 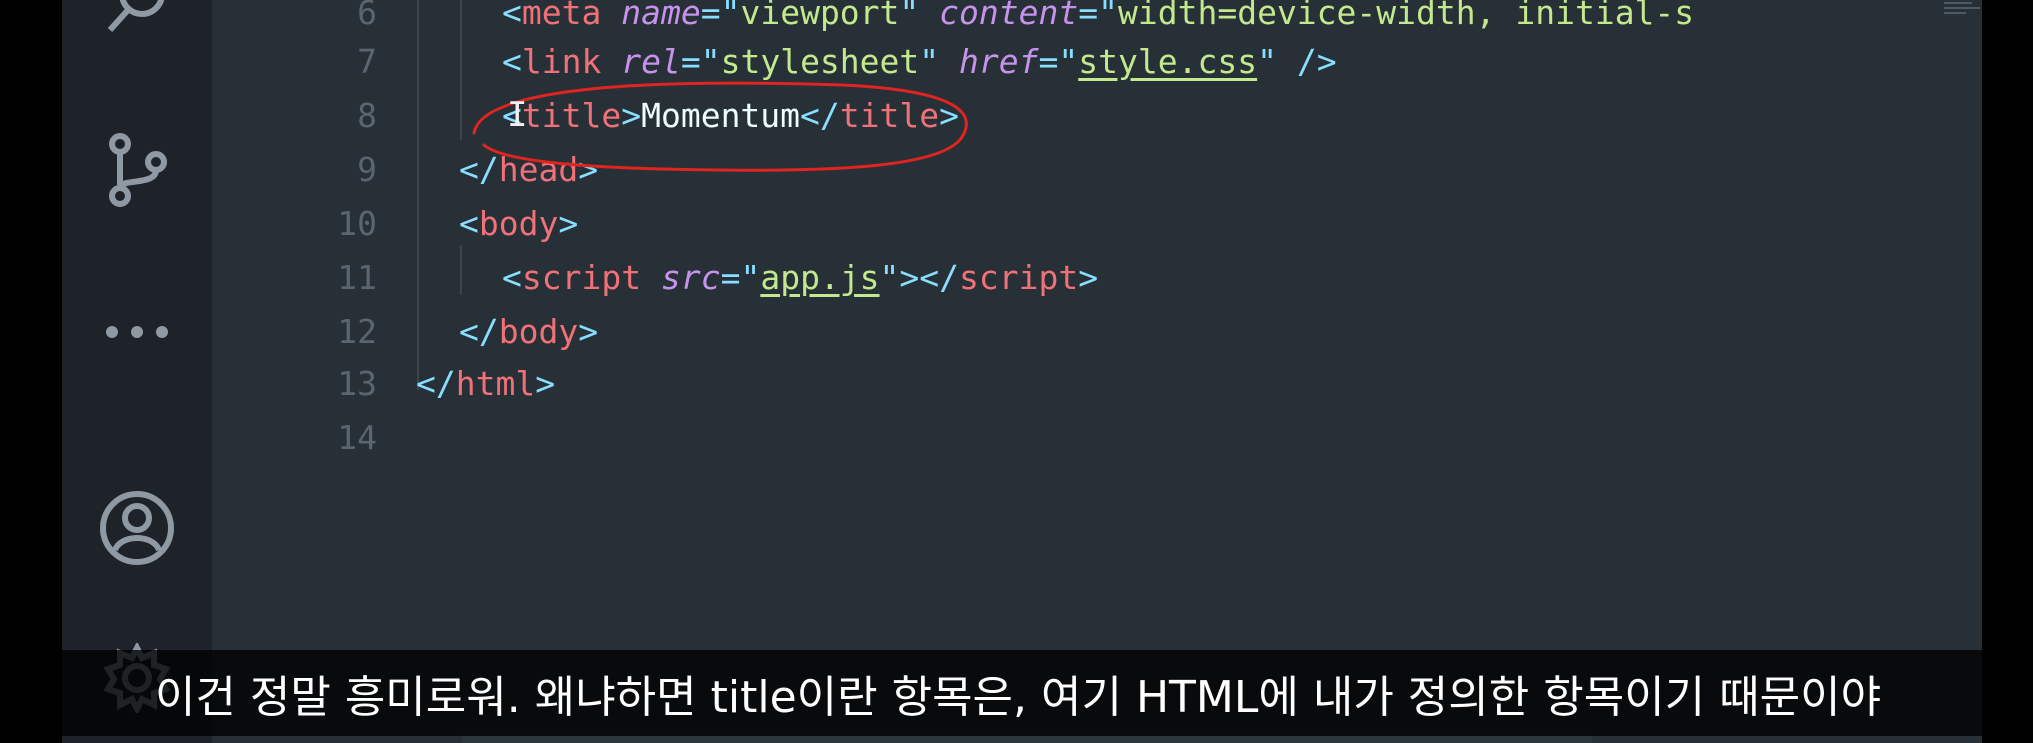 What do you see at coordinates (137, 25) in the screenshot?
I see `search-icon` at bounding box center [137, 25].